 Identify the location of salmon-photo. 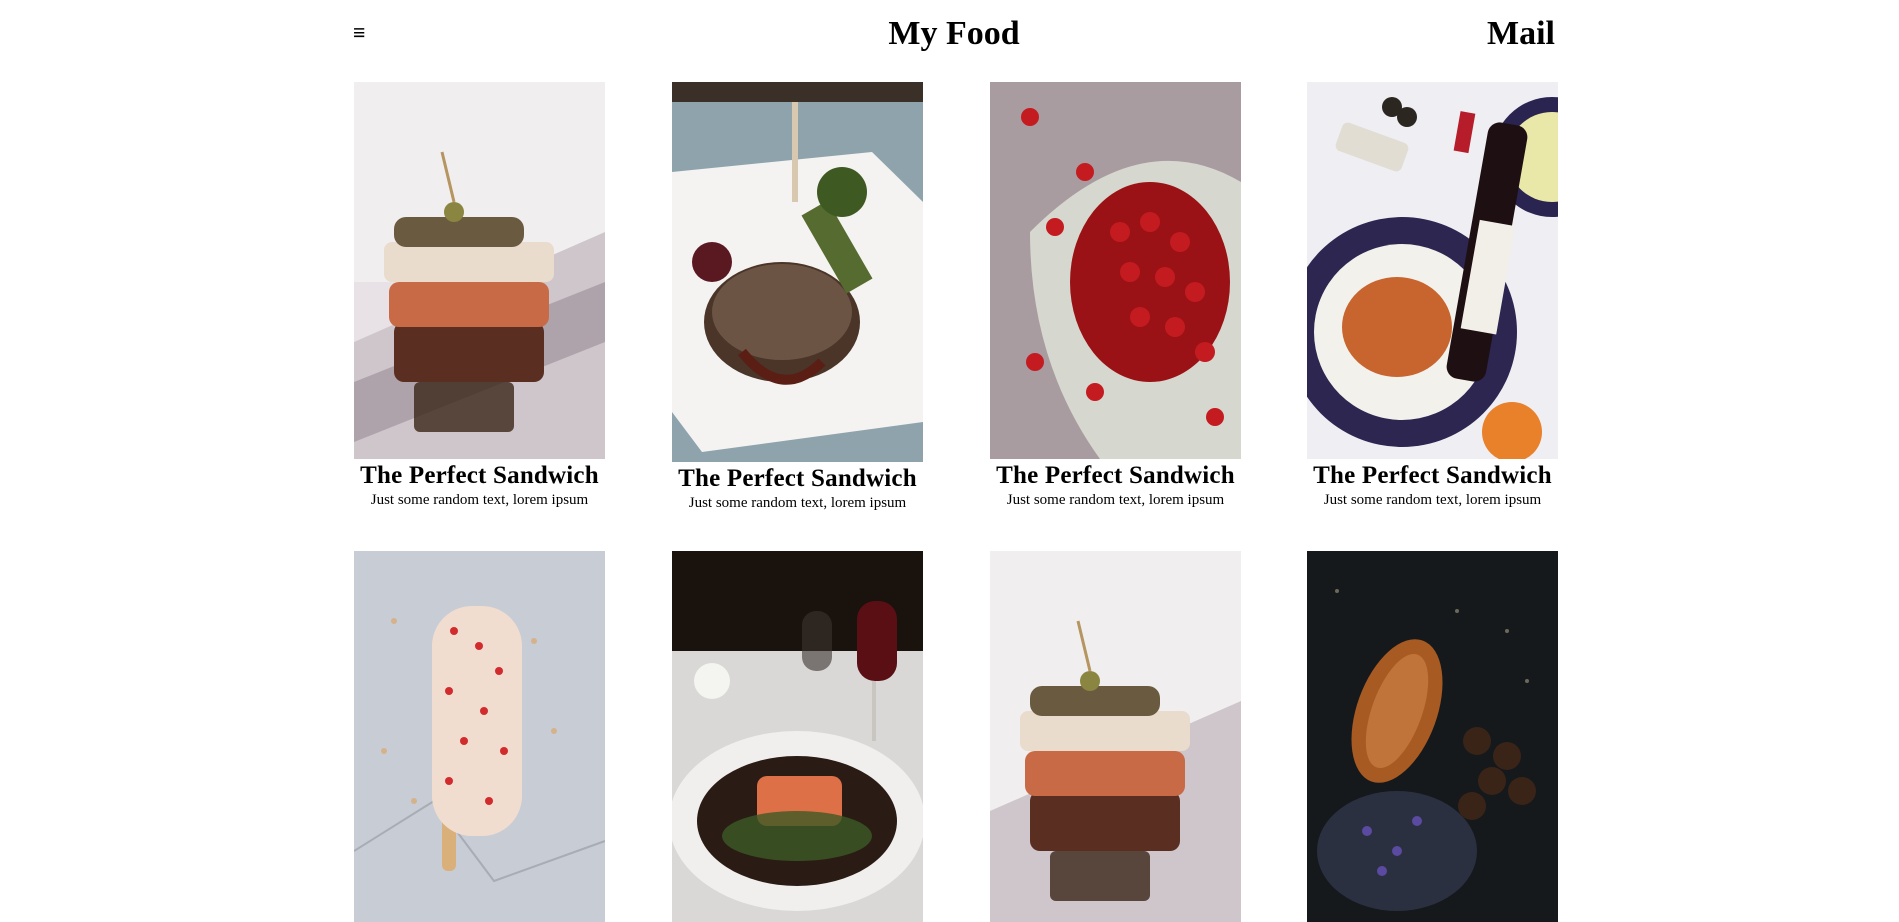
(797, 736).